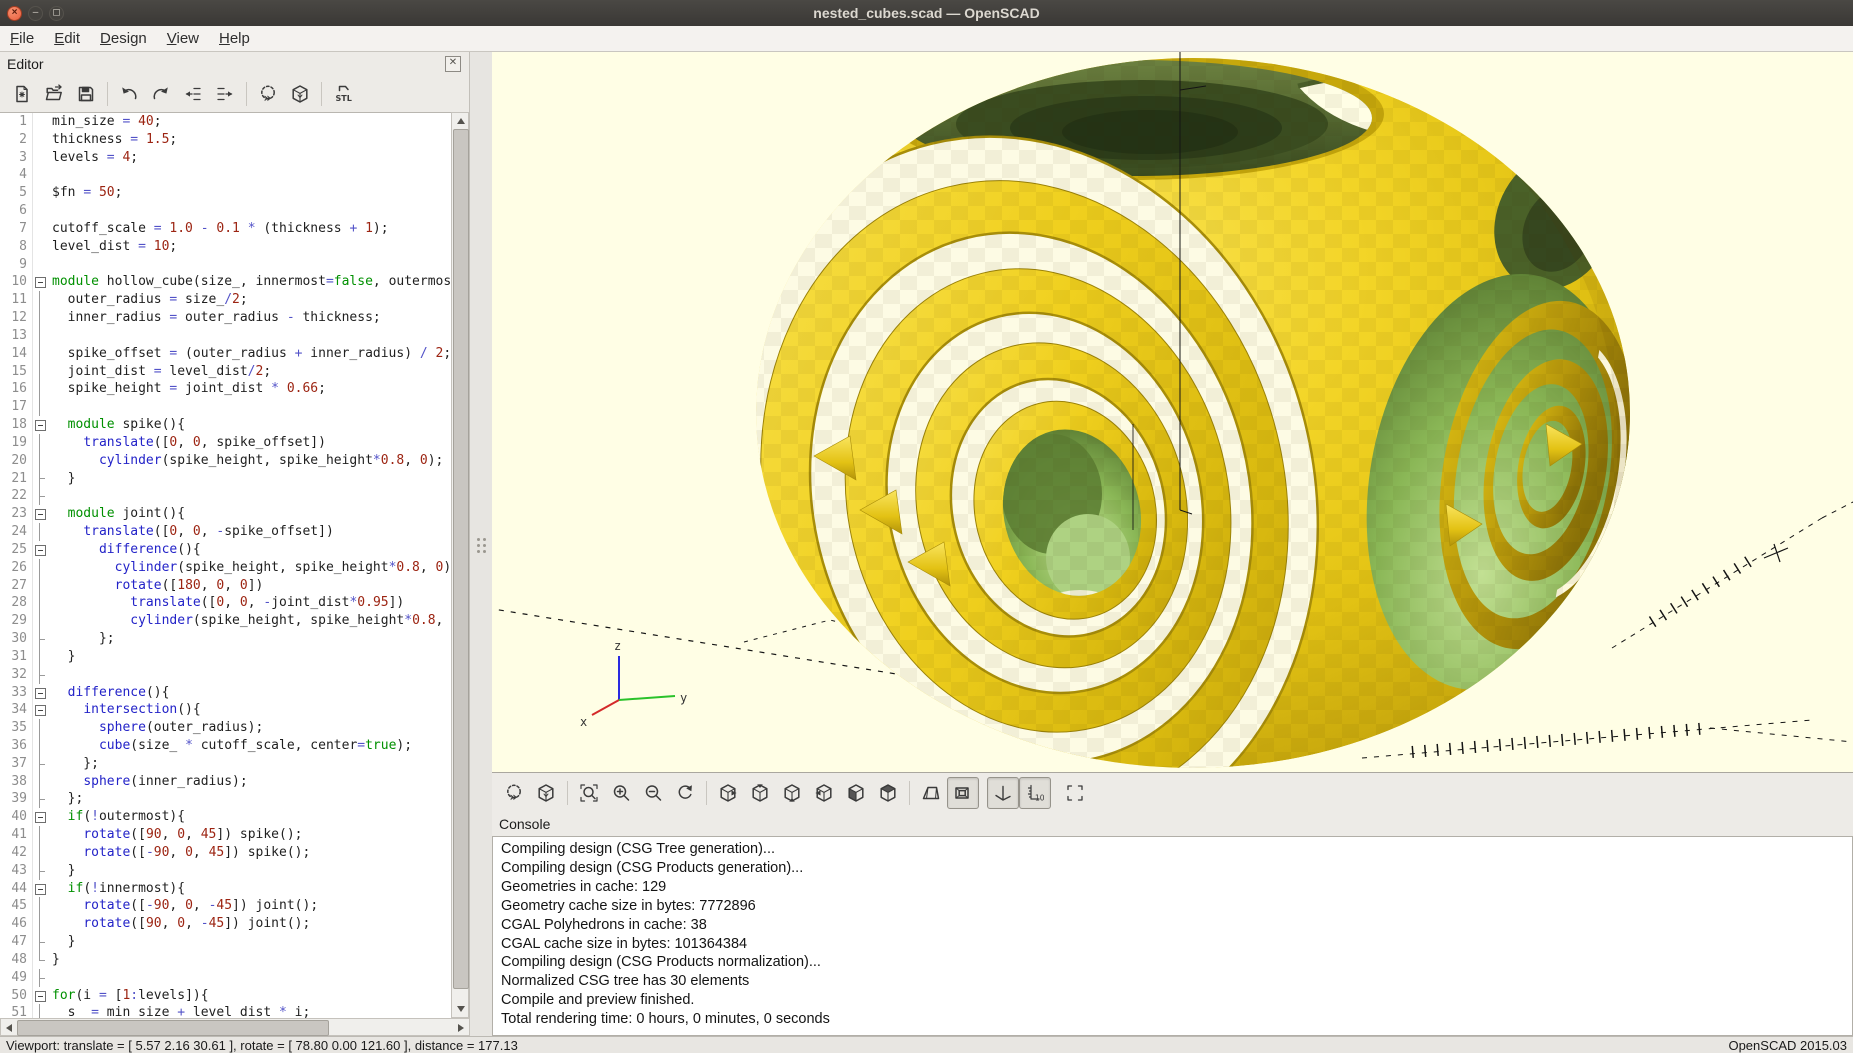 This screenshot has width=1853, height=1053. Describe the element at coordinates (161, 94) in the screenshot. I see `redo-button` at that location.